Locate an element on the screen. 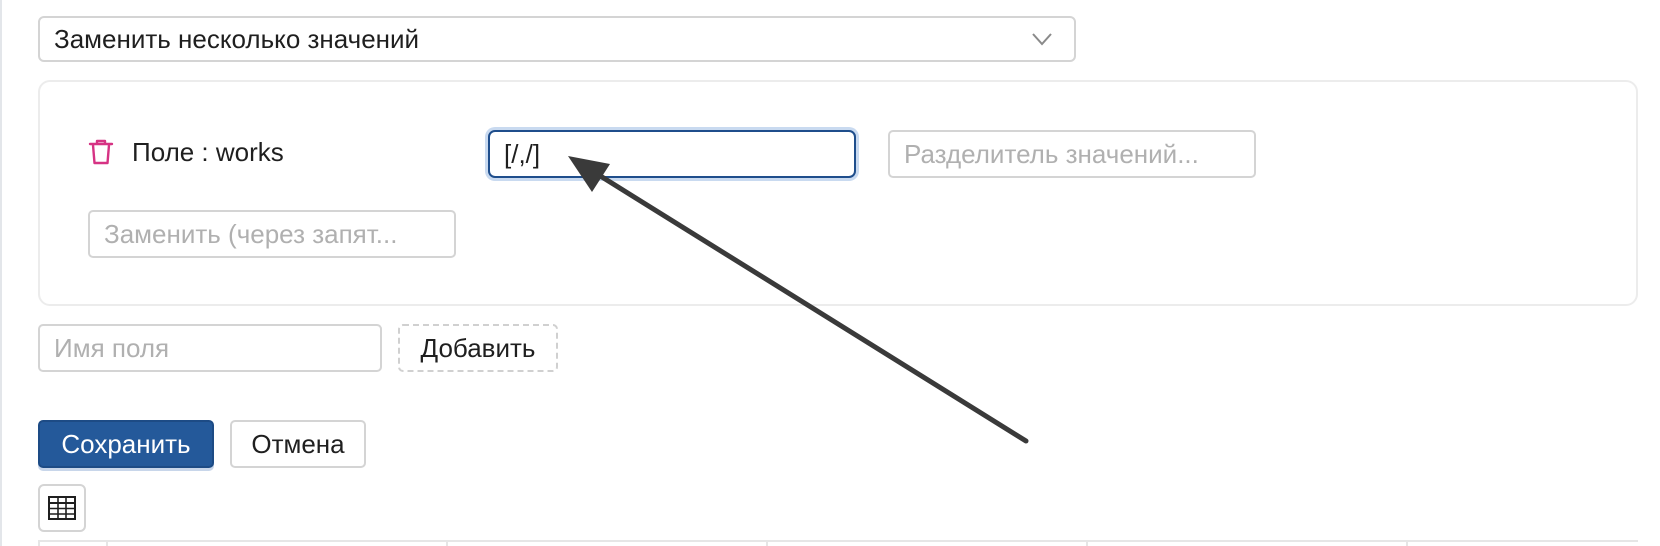  chevron-down-icon is located at coordinates (1042, 39).